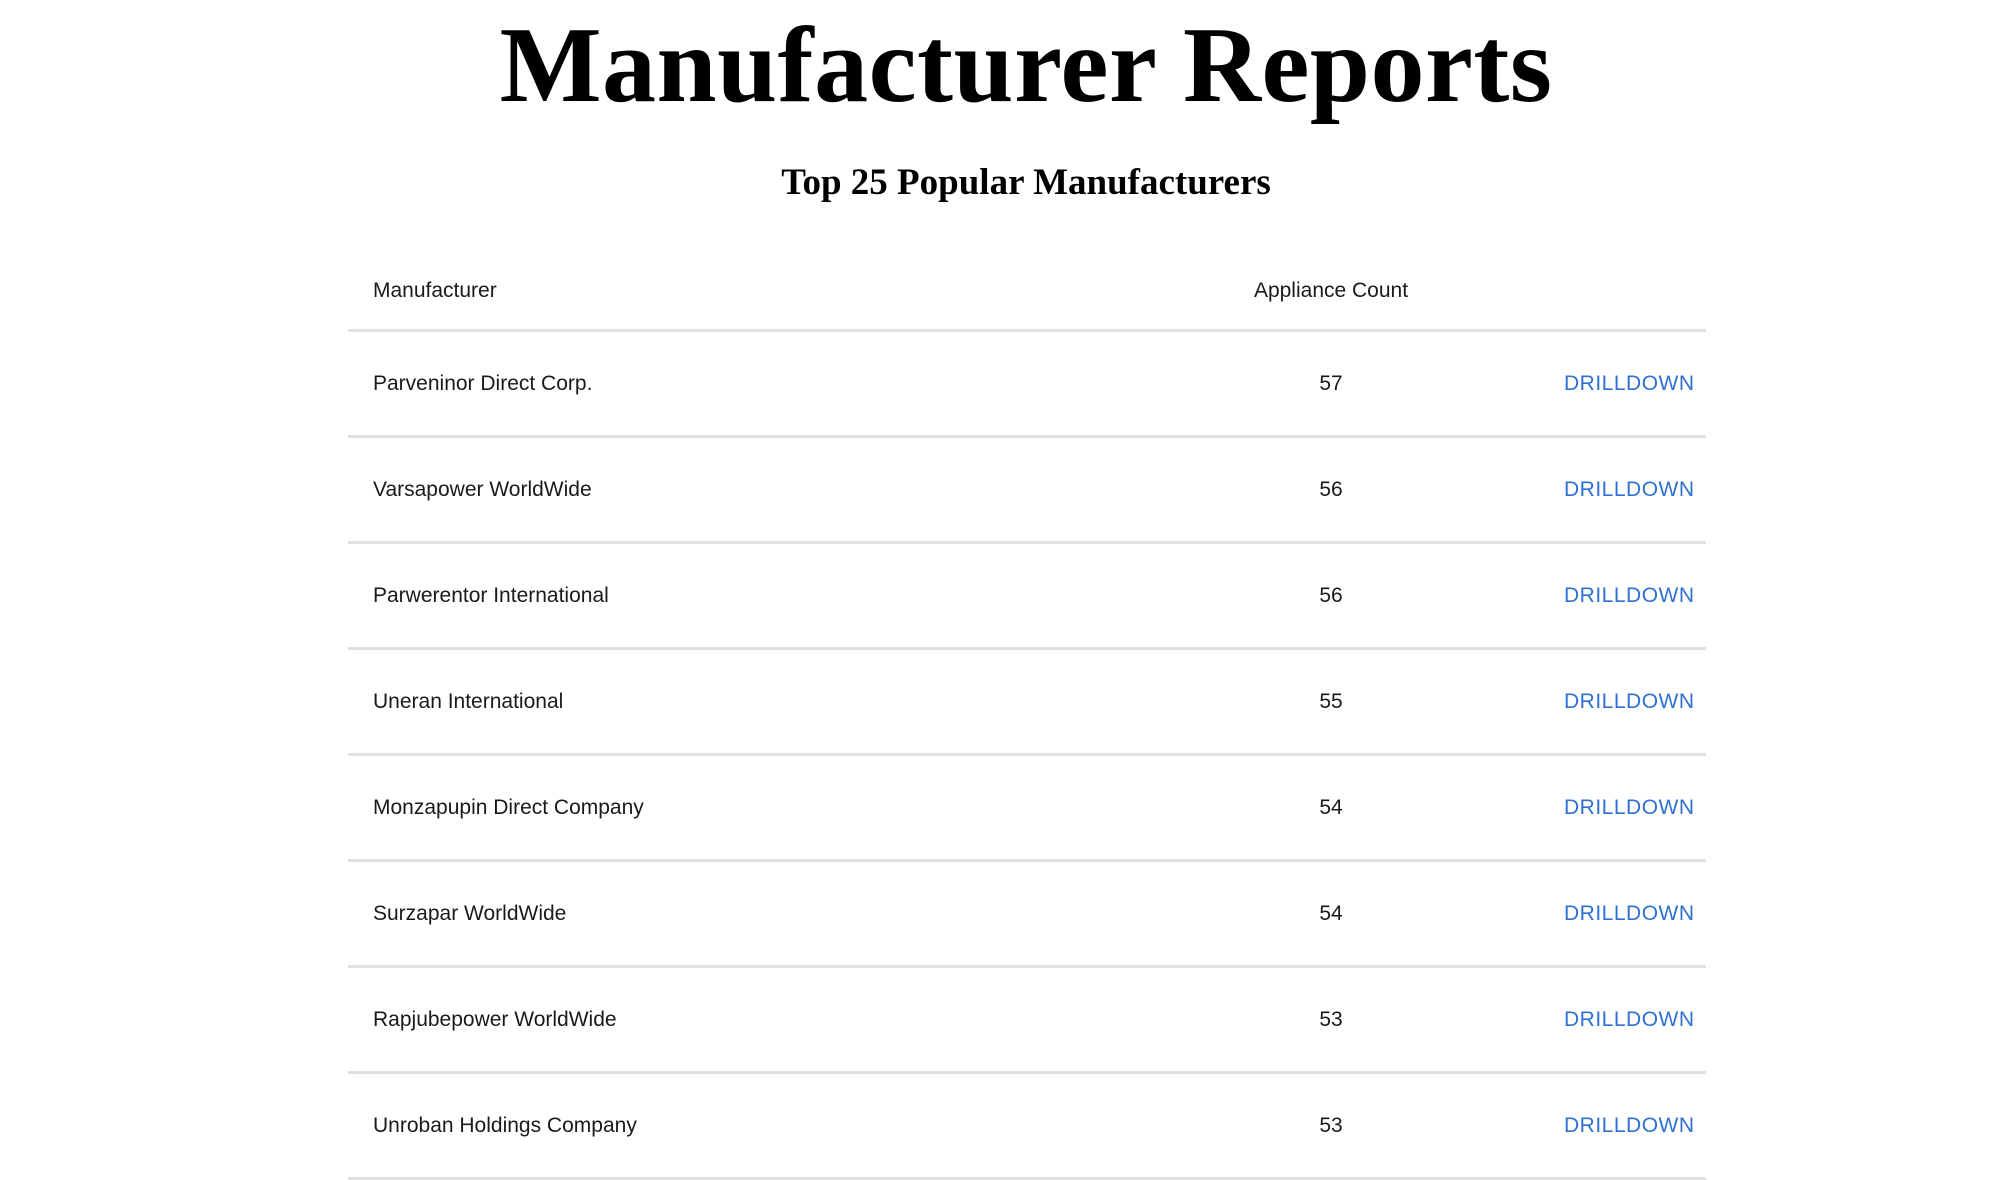  What do you see at coordinates (1331, 383) in the screenshot?
I see `appliance-count: 57` at bounding box center [1331, 383].